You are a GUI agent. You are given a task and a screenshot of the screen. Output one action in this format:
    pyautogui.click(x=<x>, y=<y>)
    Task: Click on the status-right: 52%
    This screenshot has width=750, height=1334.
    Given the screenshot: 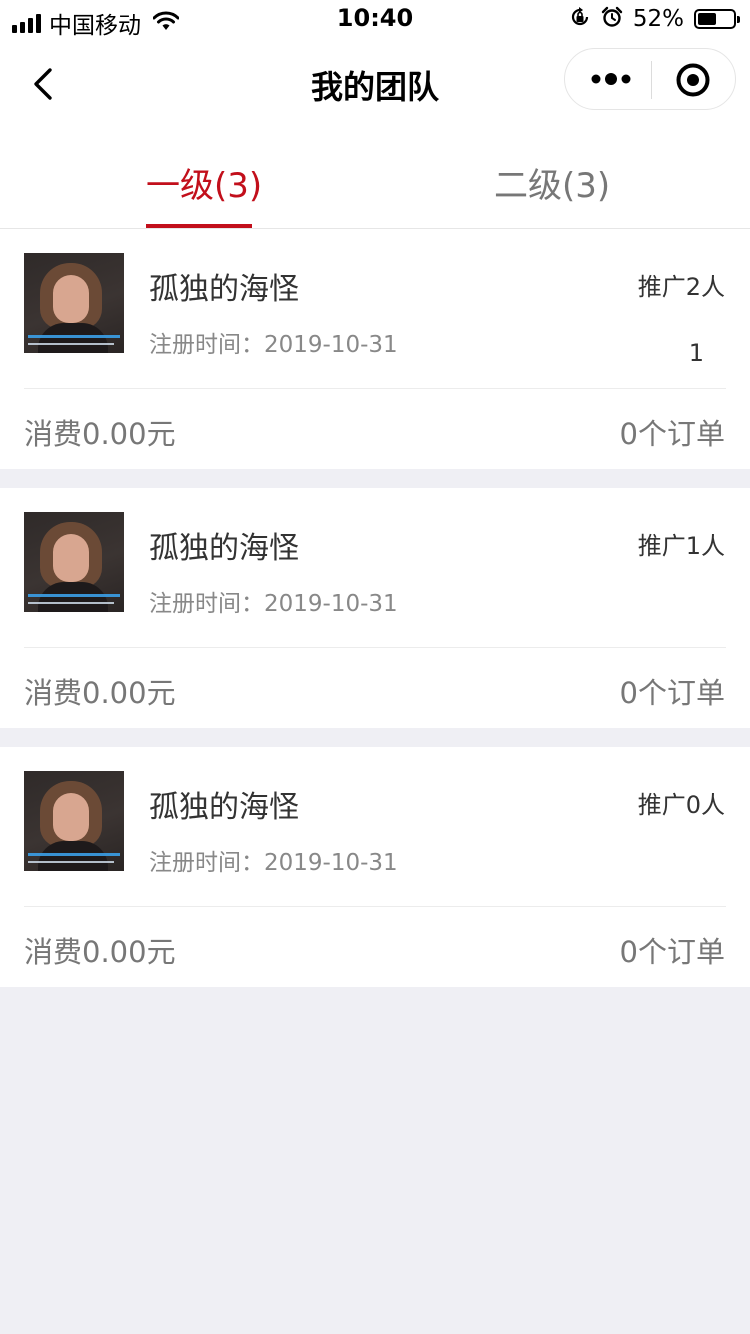 What is the action you would take?
    pyautogui.click(x=654, y=19)
    